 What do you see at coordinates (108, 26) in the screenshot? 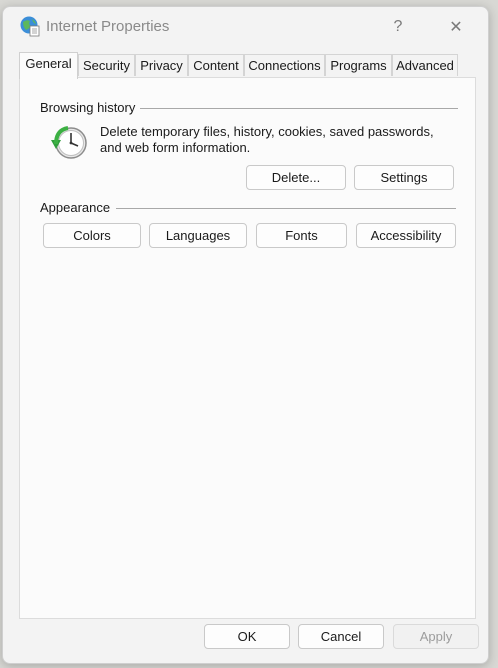
I see `window-title: Internet Properties` at bounding box center [108, 26].